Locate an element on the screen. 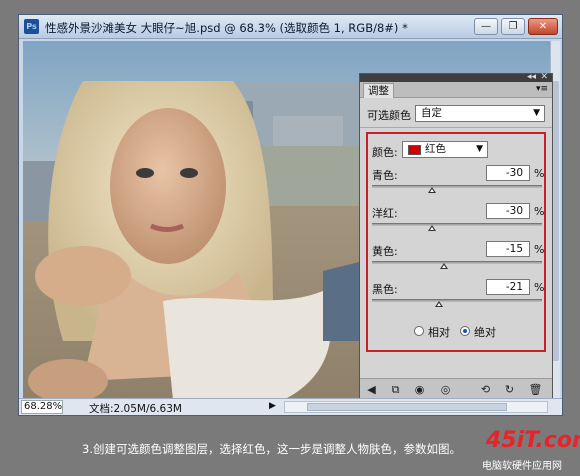 The image size is (580, 476). status-bar: 68.28% 文档:2.05M/6.63M ▶ is located at coordinates (290, 406).